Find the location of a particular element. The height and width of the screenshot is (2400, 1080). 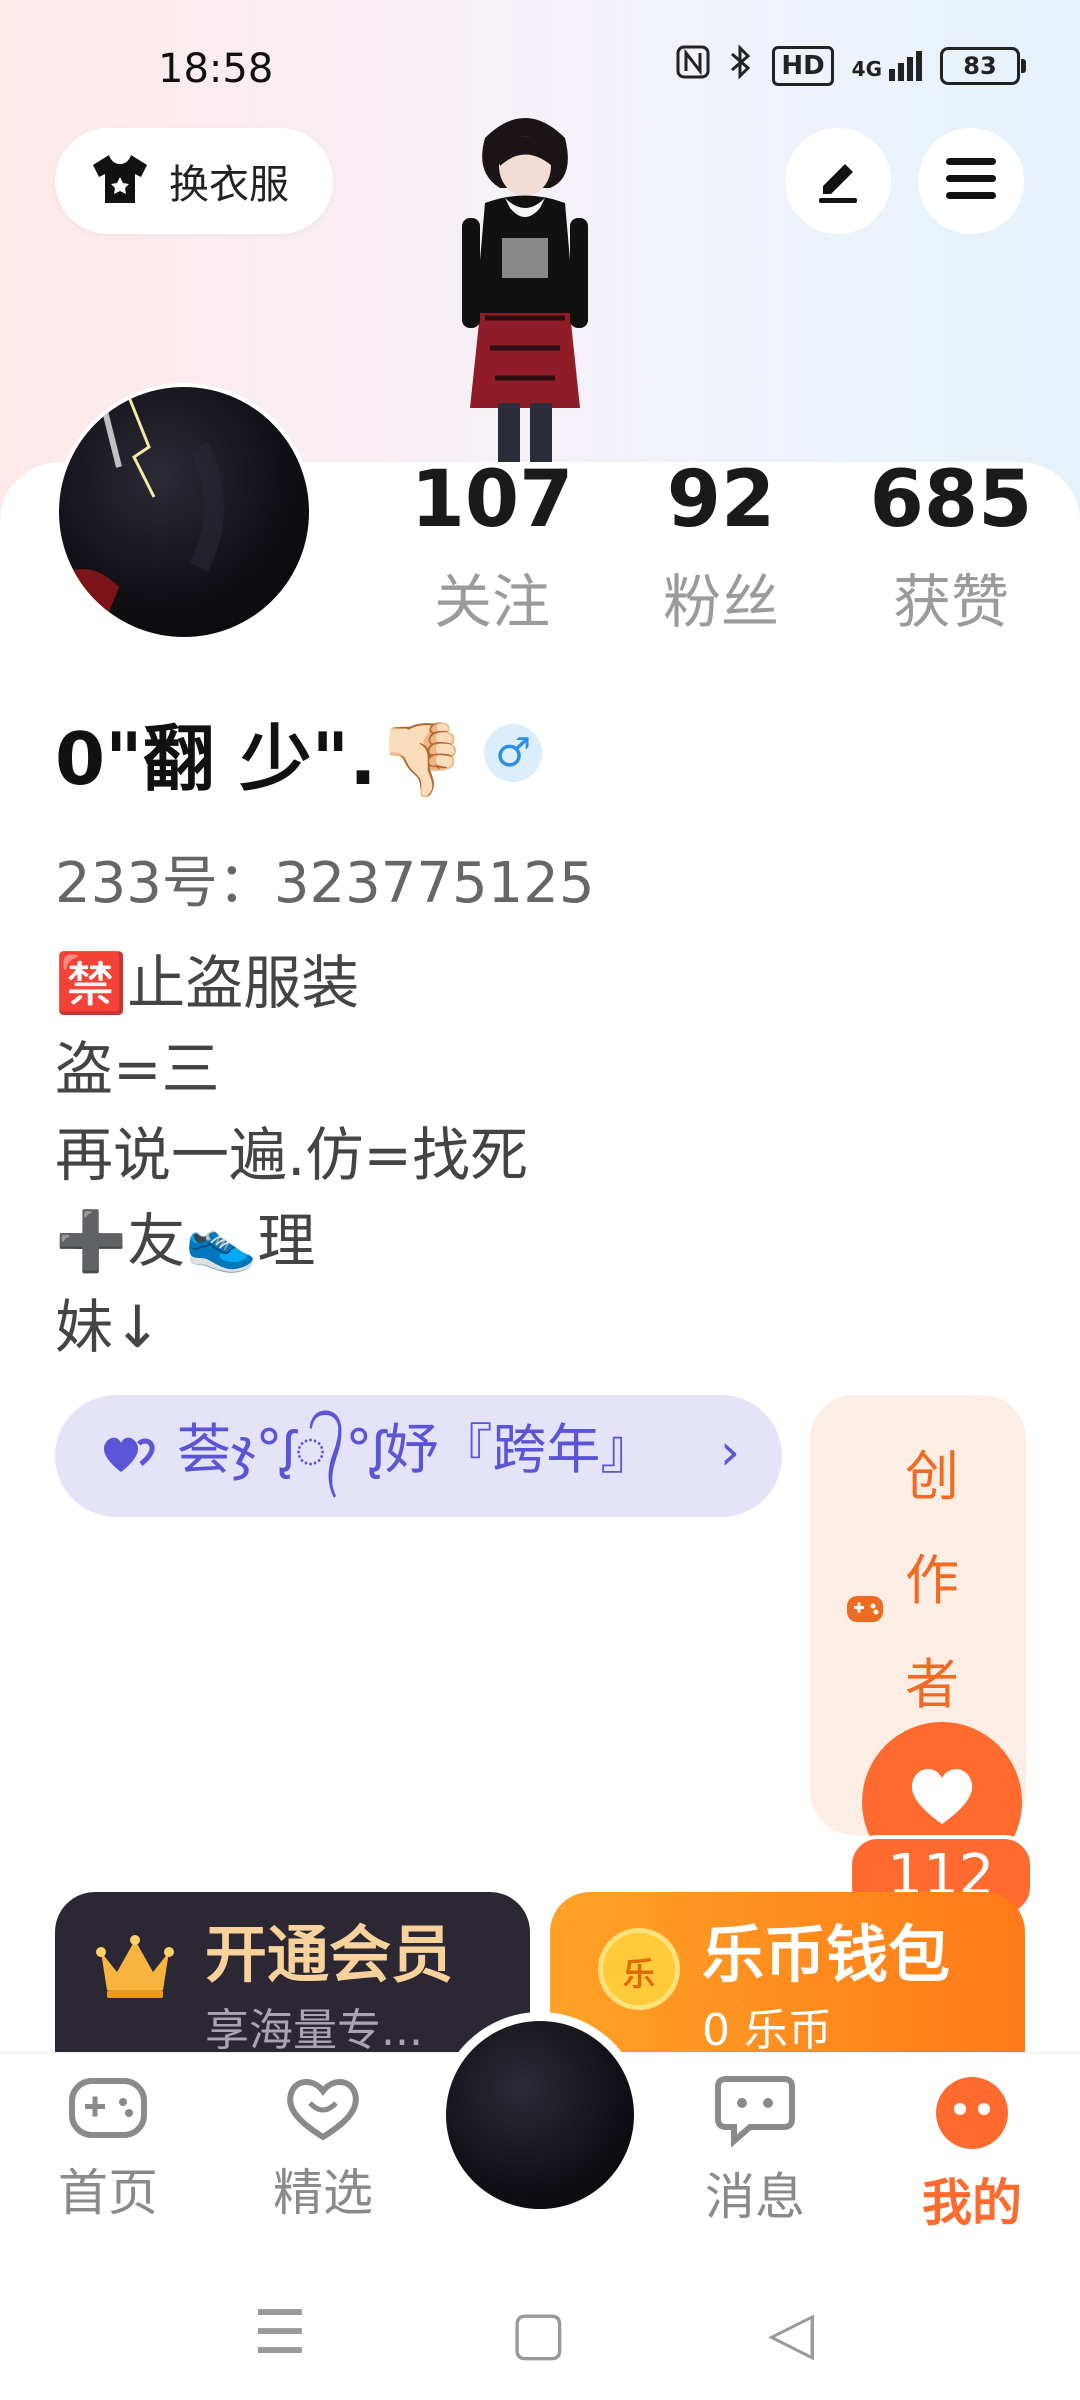

chevron-right-icon: › is located at coordinates (730, 1452).